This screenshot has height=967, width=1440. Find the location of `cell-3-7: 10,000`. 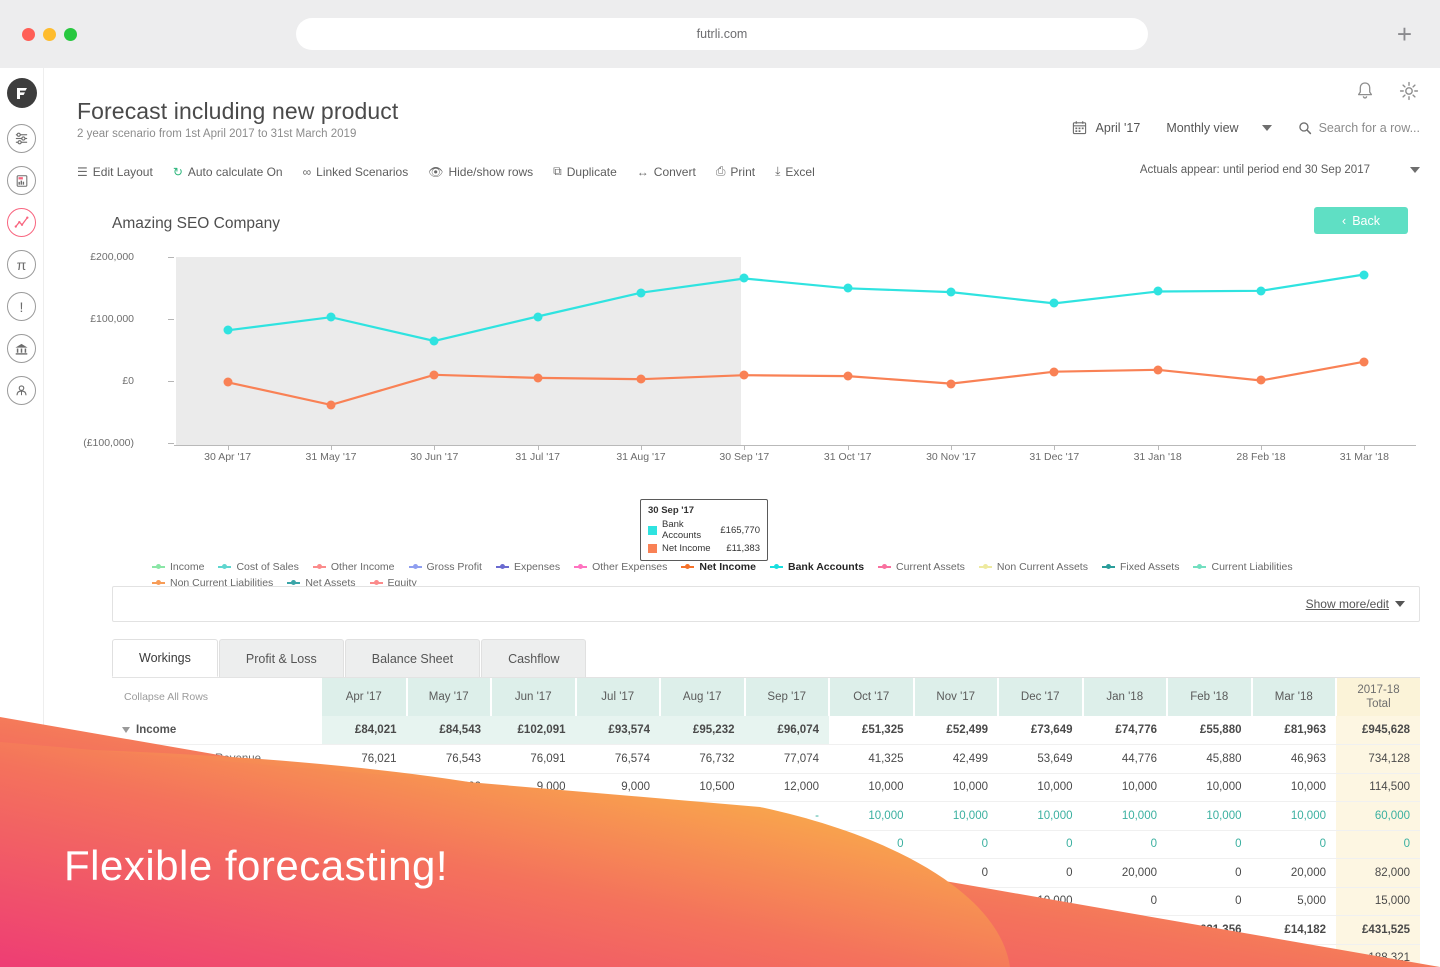

cell-3-7: 10,000 is located at coordinates (955, 816).